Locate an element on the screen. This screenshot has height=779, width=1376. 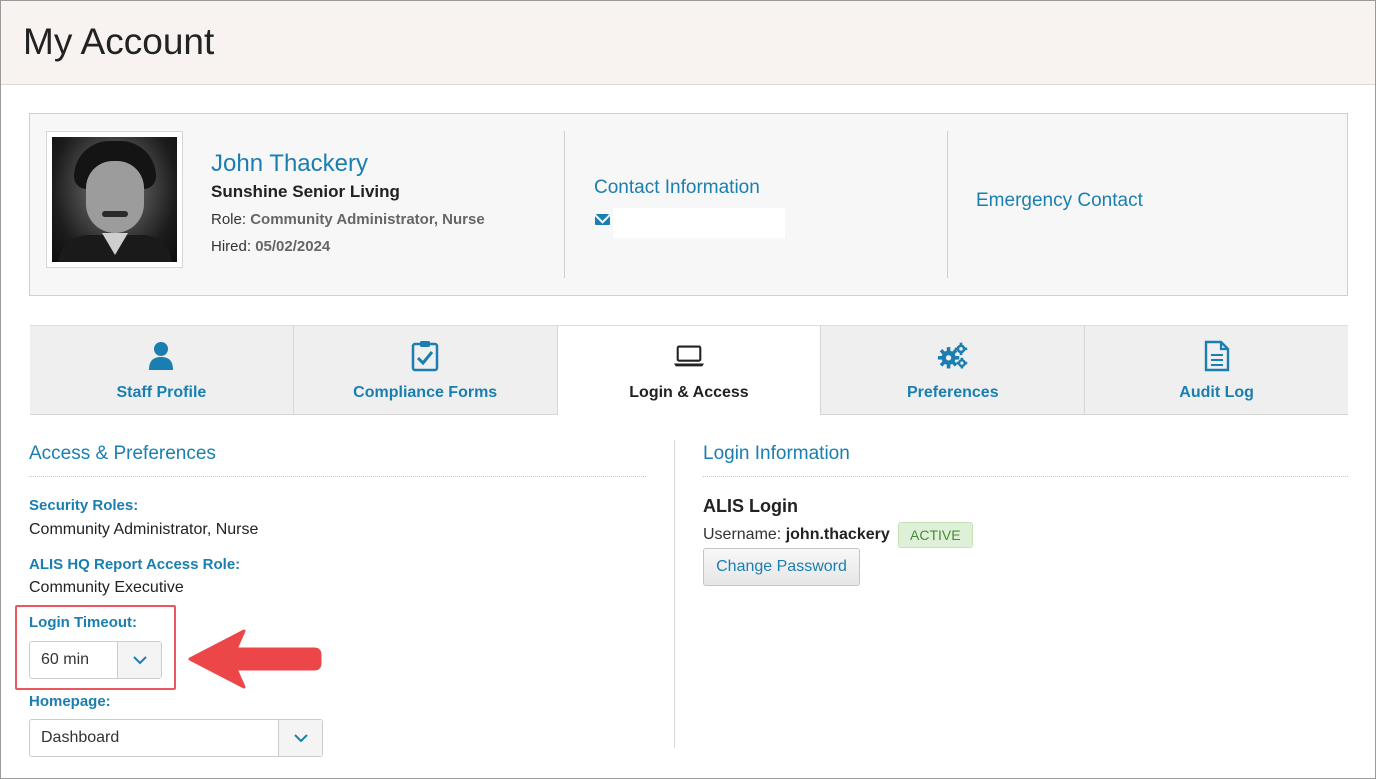
page-header: My Account is located at coordinates (688, 43).